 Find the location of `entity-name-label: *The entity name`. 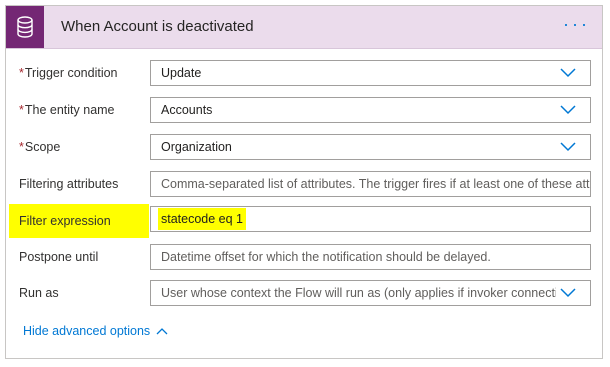

entity-name-label: *The entity name is located at coordinates (67, 110).